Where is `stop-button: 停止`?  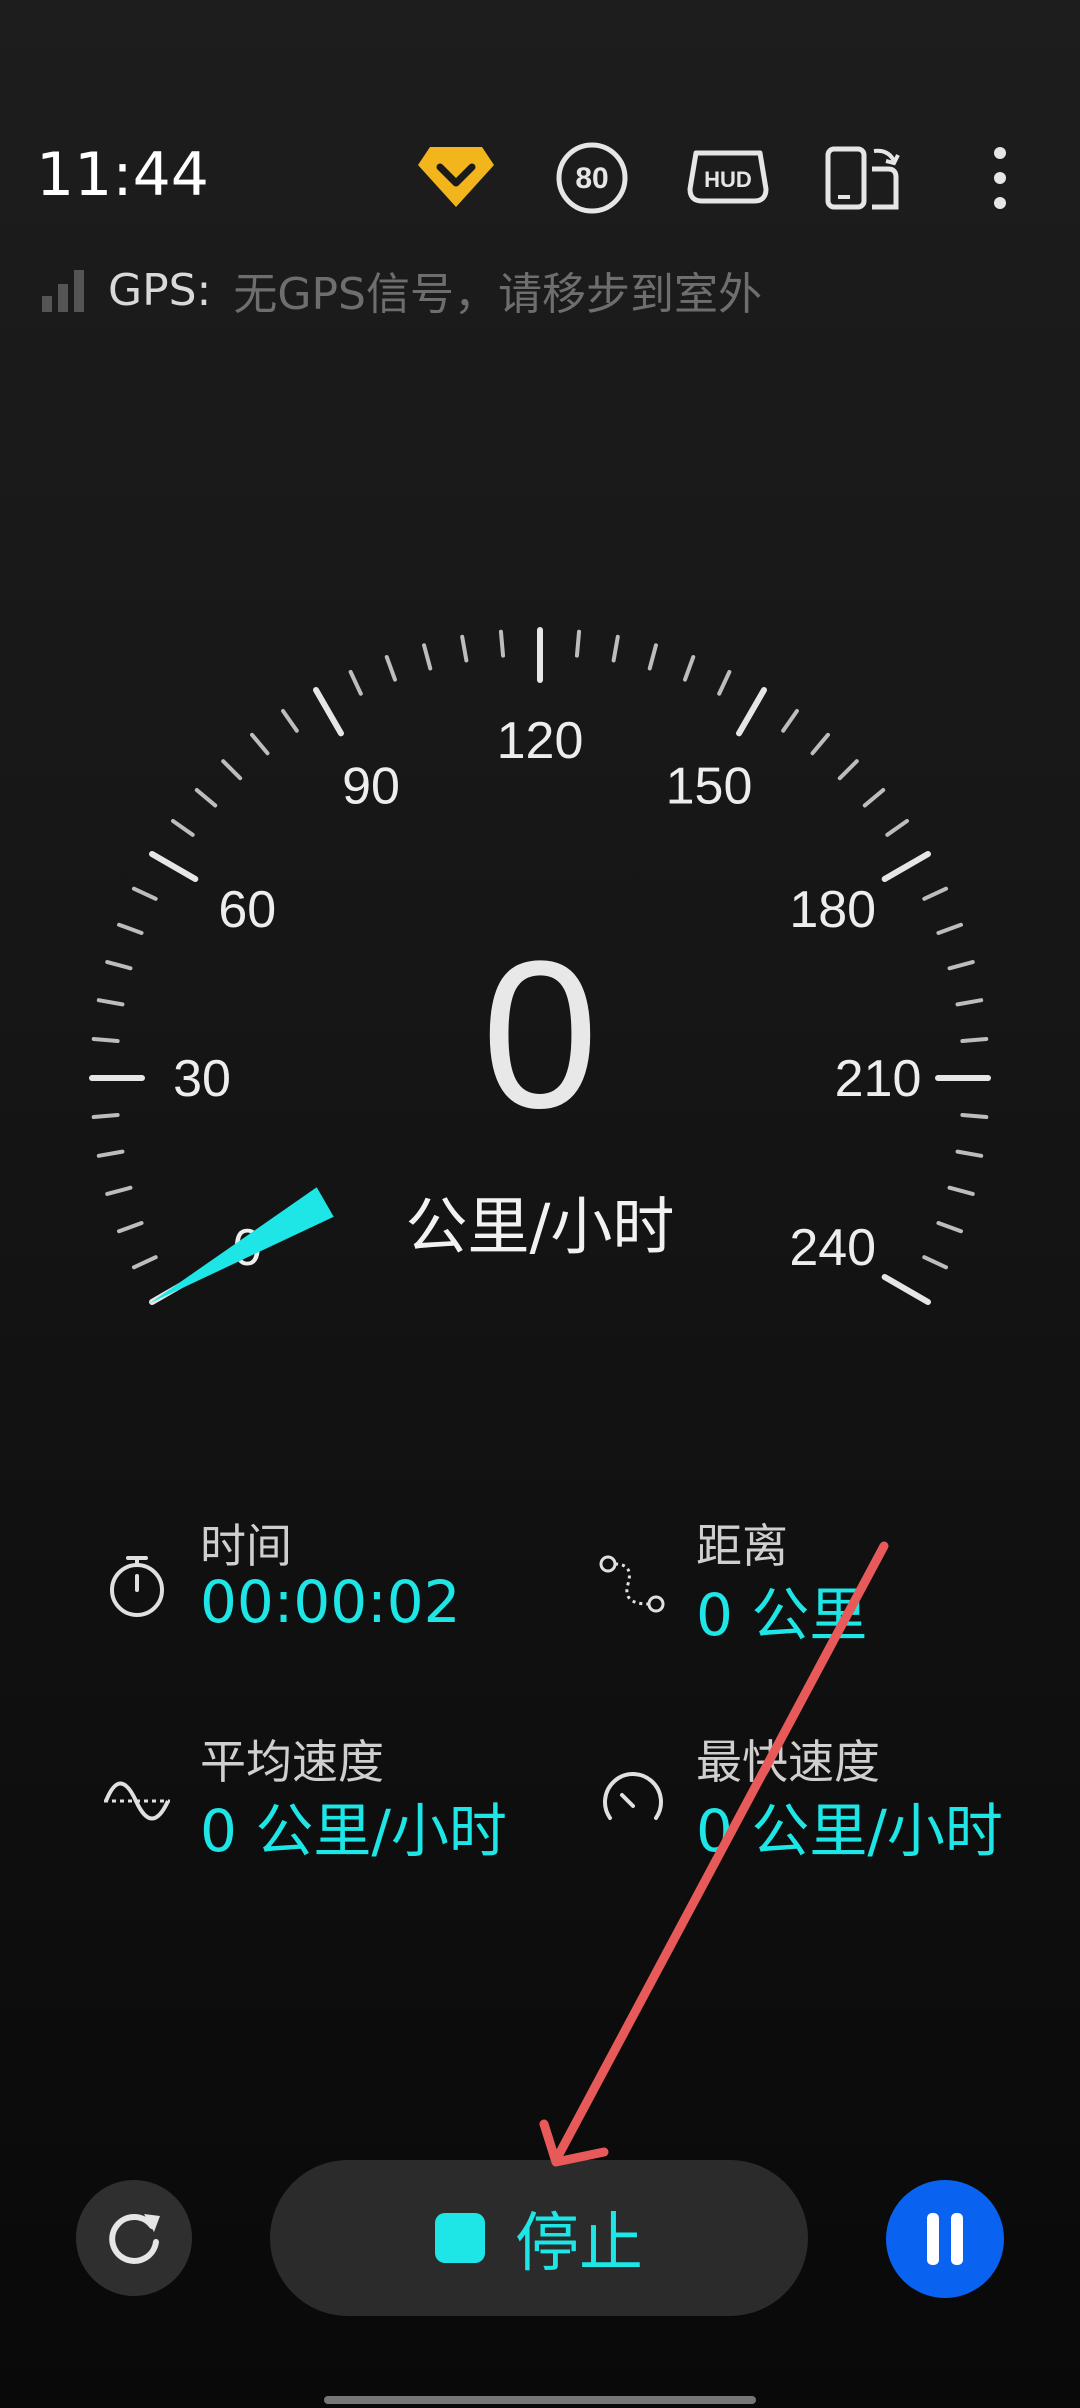
stop-button: 停止 is located at coordinates (539, 2238).